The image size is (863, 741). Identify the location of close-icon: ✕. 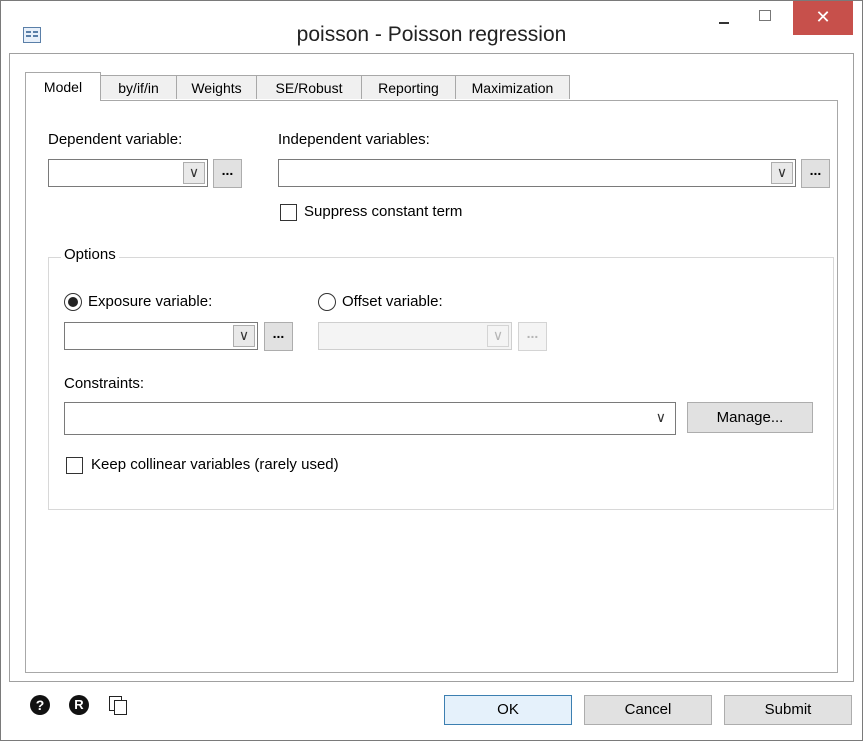
(823, 17).